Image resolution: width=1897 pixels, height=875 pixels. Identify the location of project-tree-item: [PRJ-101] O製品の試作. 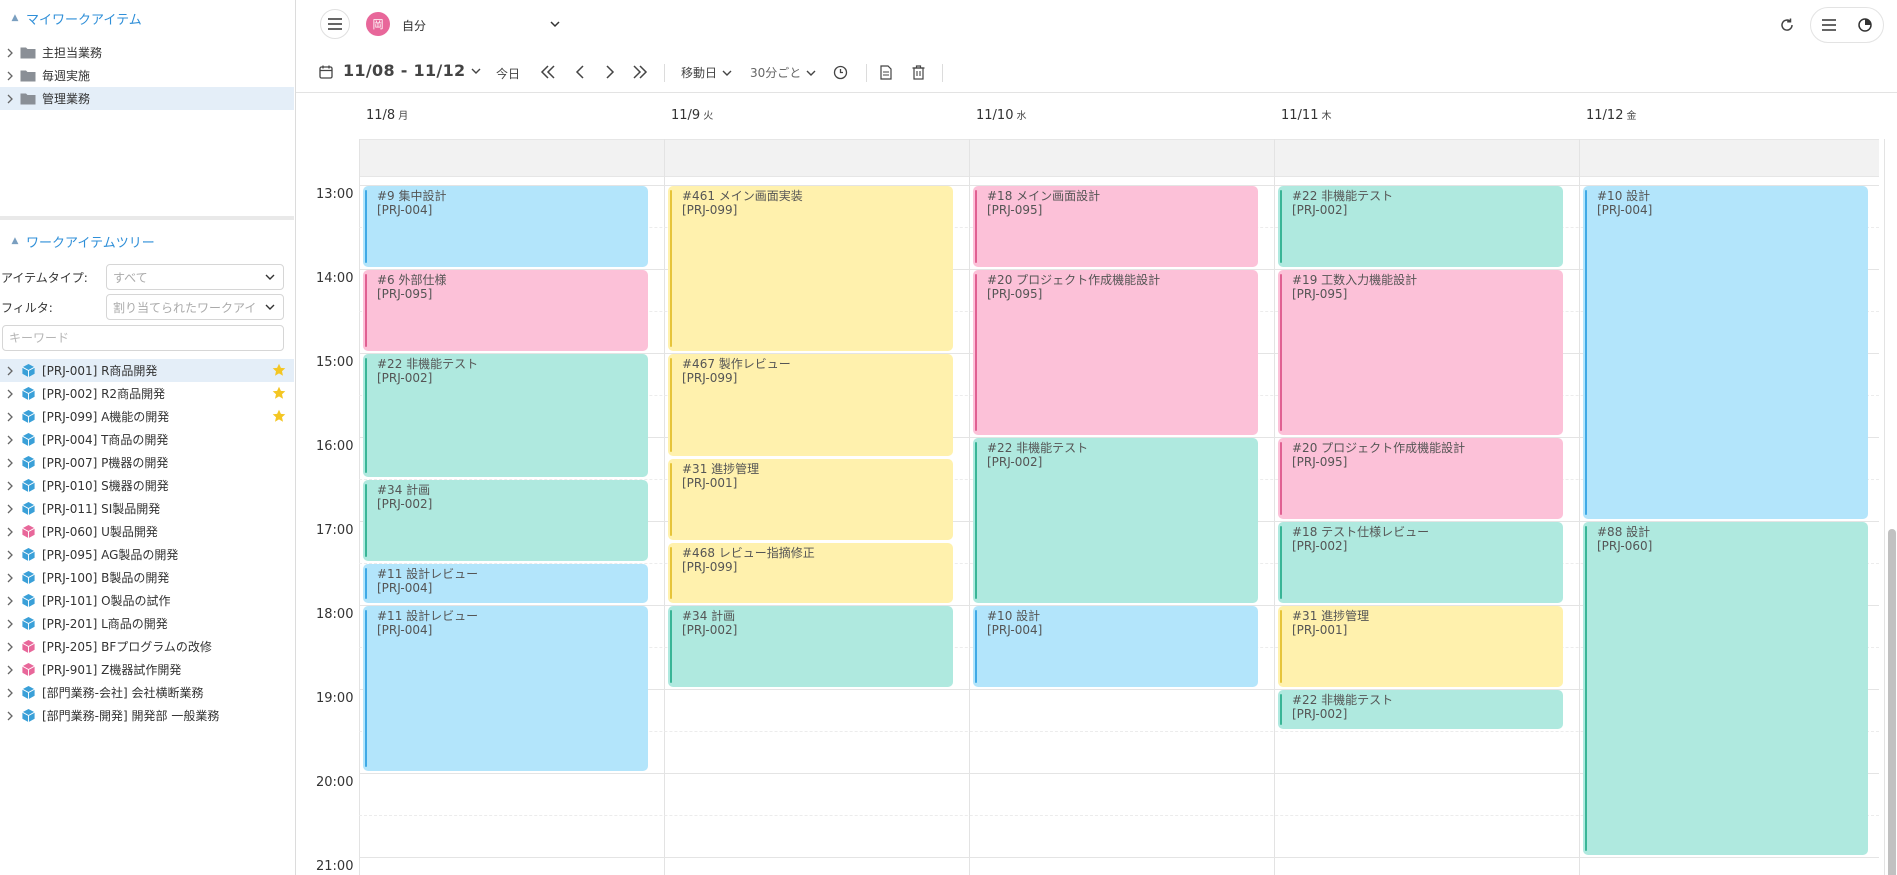
(147, 600).